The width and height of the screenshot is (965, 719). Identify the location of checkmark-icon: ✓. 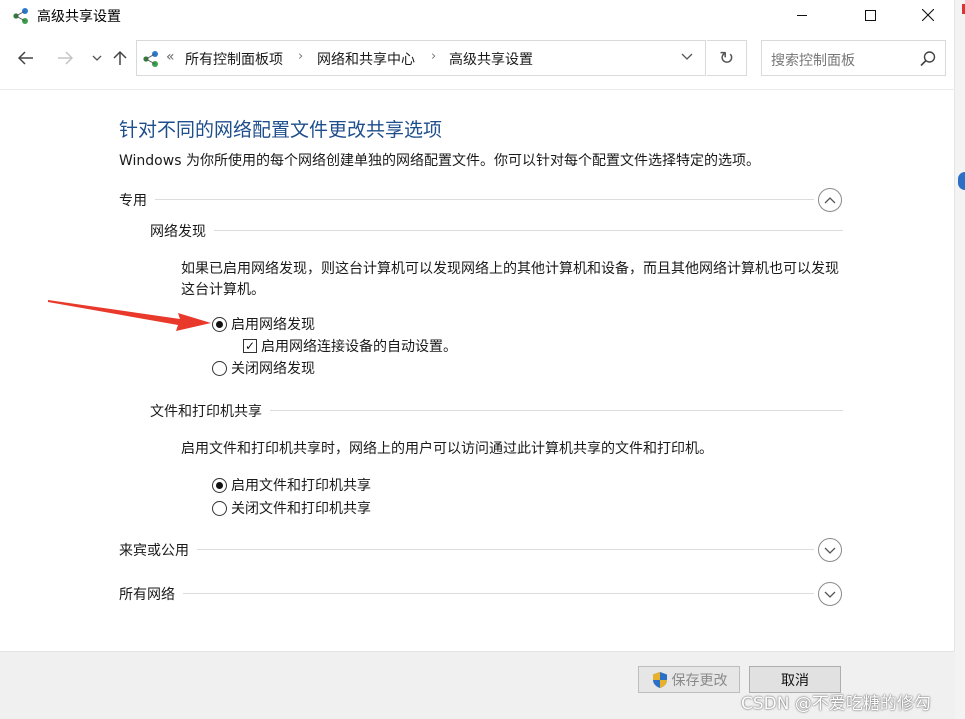
(250, 346).